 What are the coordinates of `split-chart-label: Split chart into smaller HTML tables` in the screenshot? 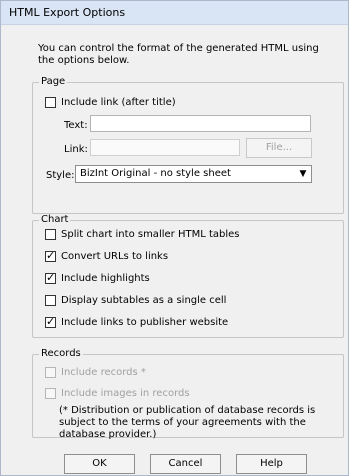 It's located at (150, 234).